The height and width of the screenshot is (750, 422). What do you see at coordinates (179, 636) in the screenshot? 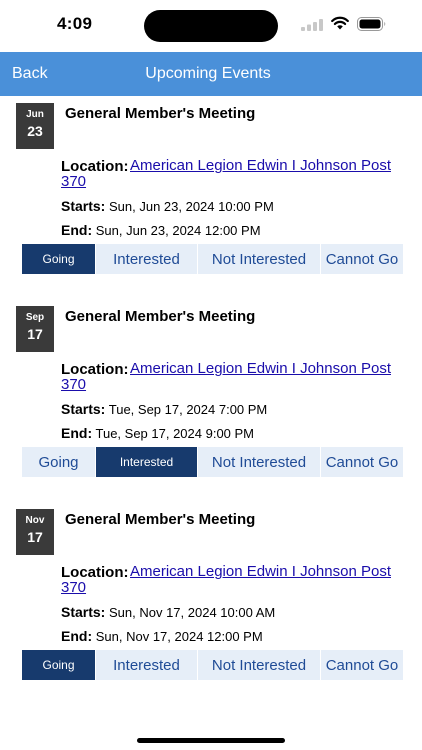
I see `end-value: Sun, Nov 17, 2024 12:00 PM` at bounding box center [179, 636].